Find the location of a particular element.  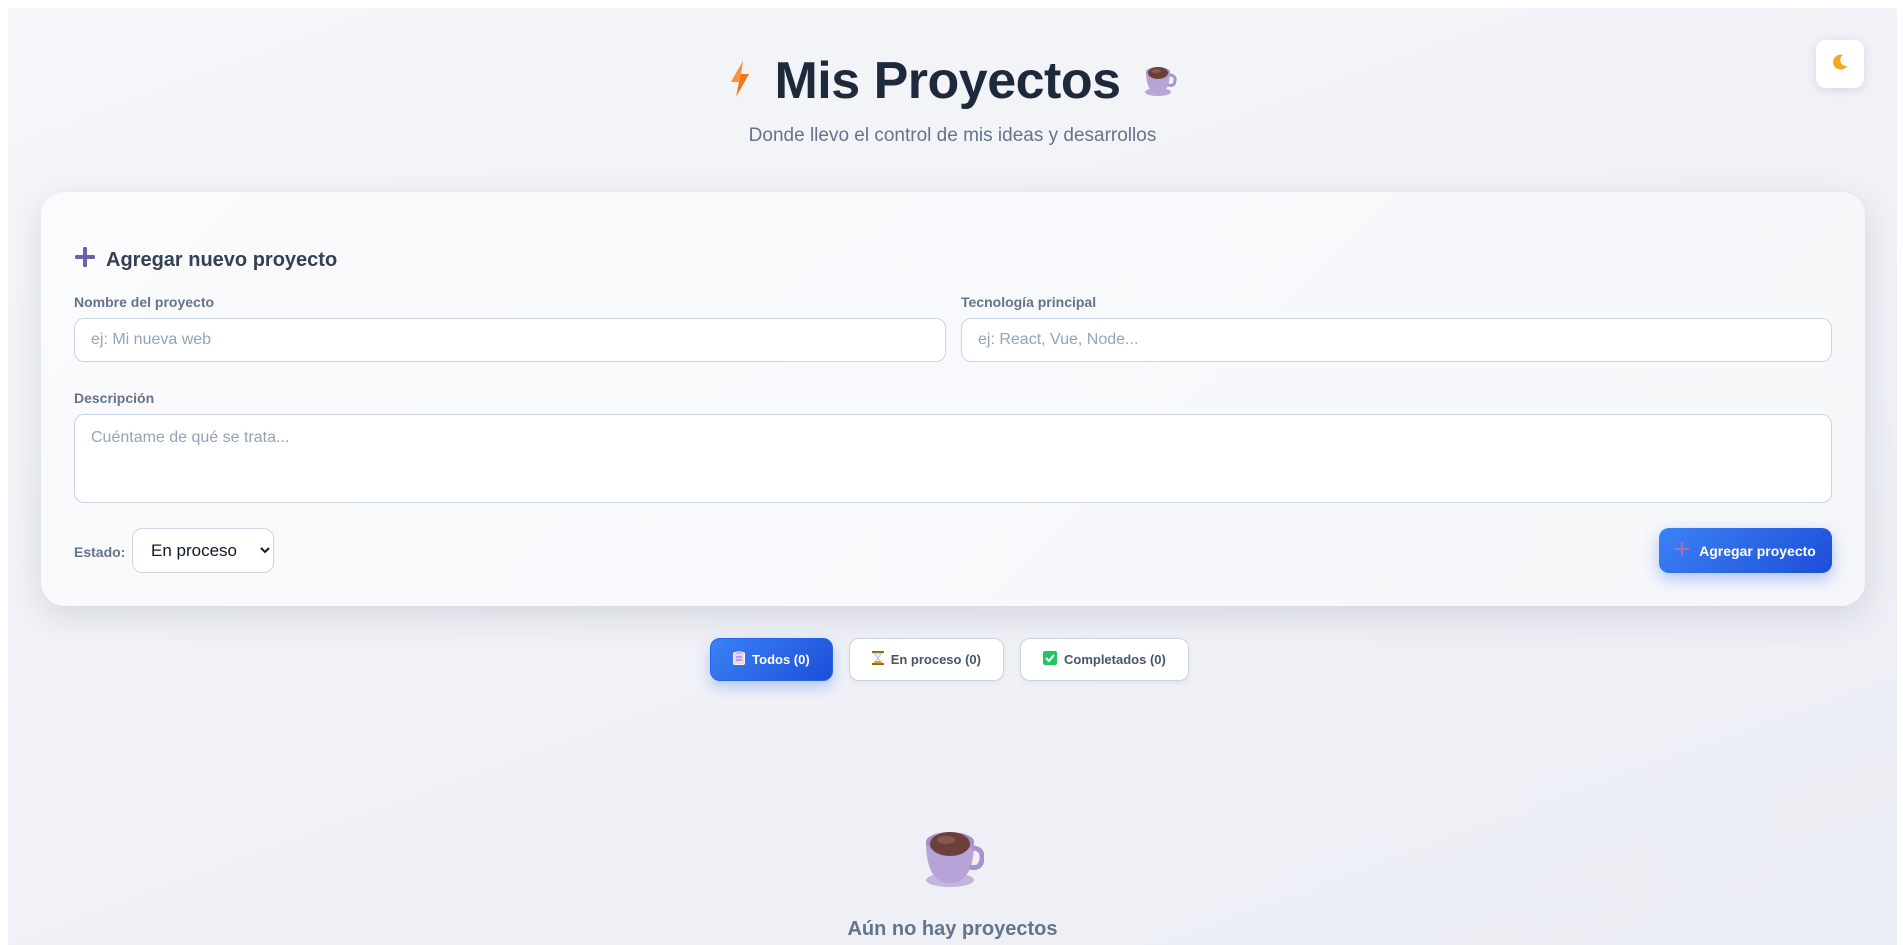

filter-completed-button: Completados (0) is located at coordinates (1104, 659).